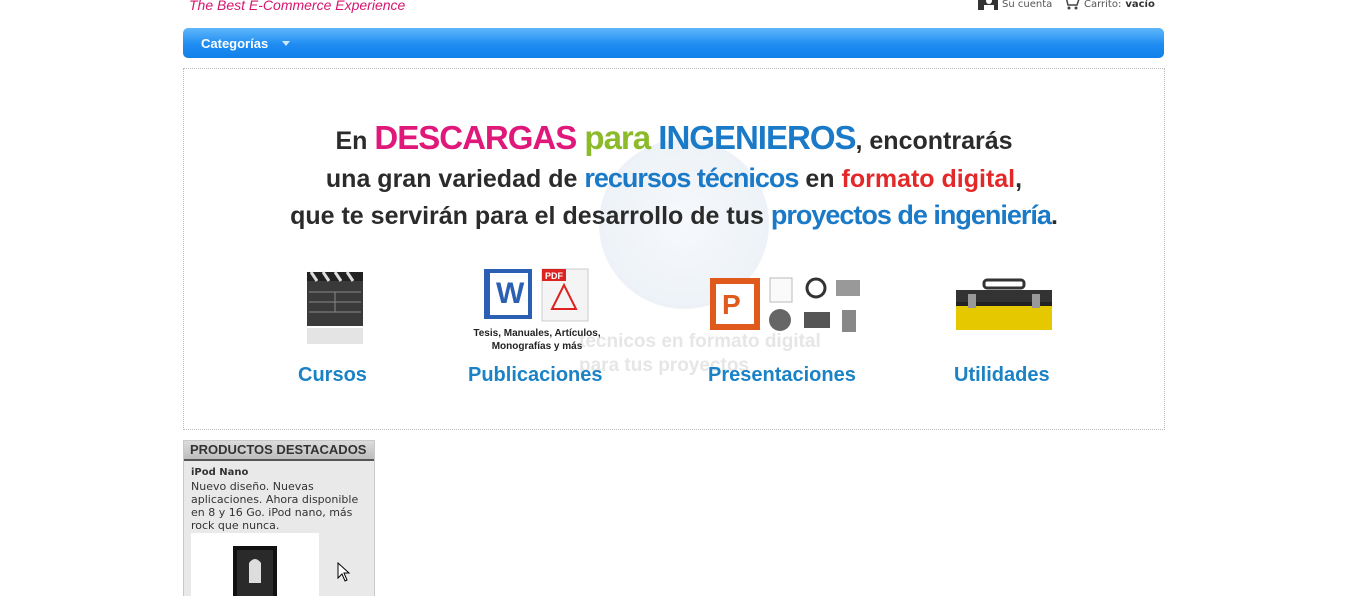 The image size is (1345, 600). What do you see at coordinates (538, 296) in the screenshot?
I see `documents-icon: W PDF` at bounding box center [538, 296].